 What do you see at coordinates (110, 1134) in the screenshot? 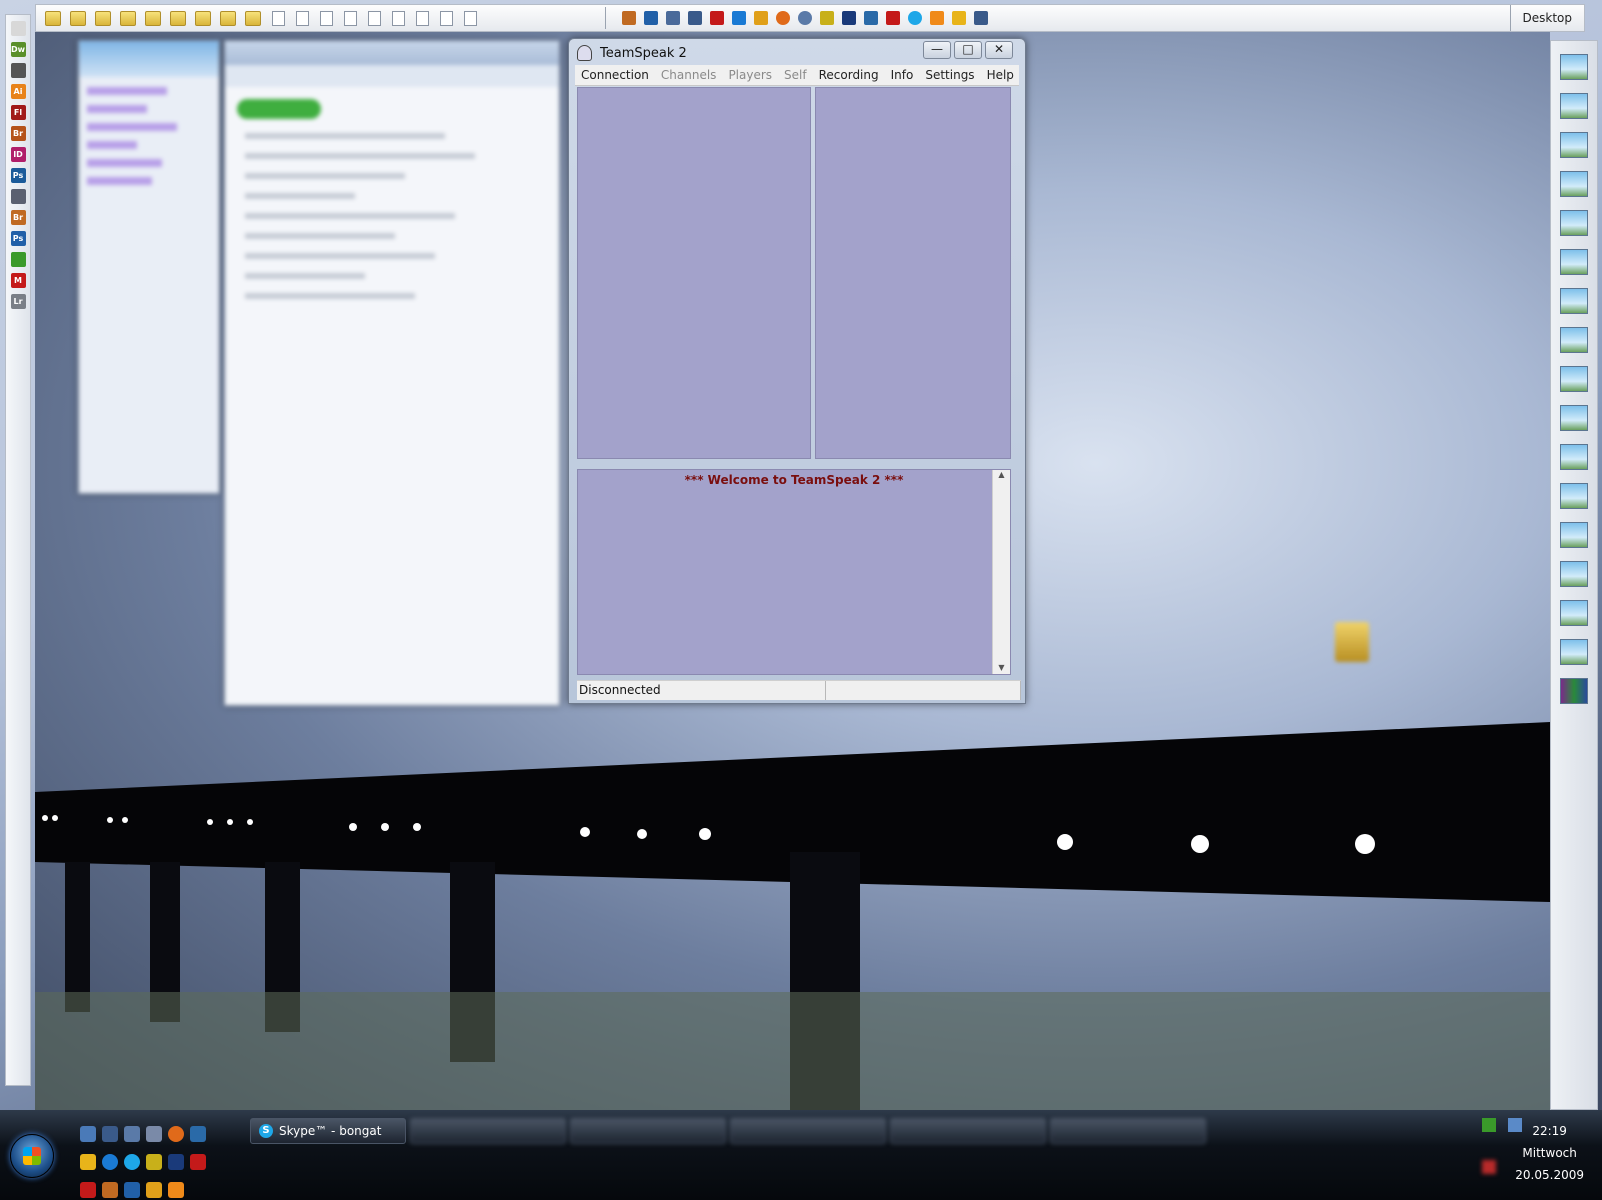
I see `network-icon` at bounding box center [110, 1134].